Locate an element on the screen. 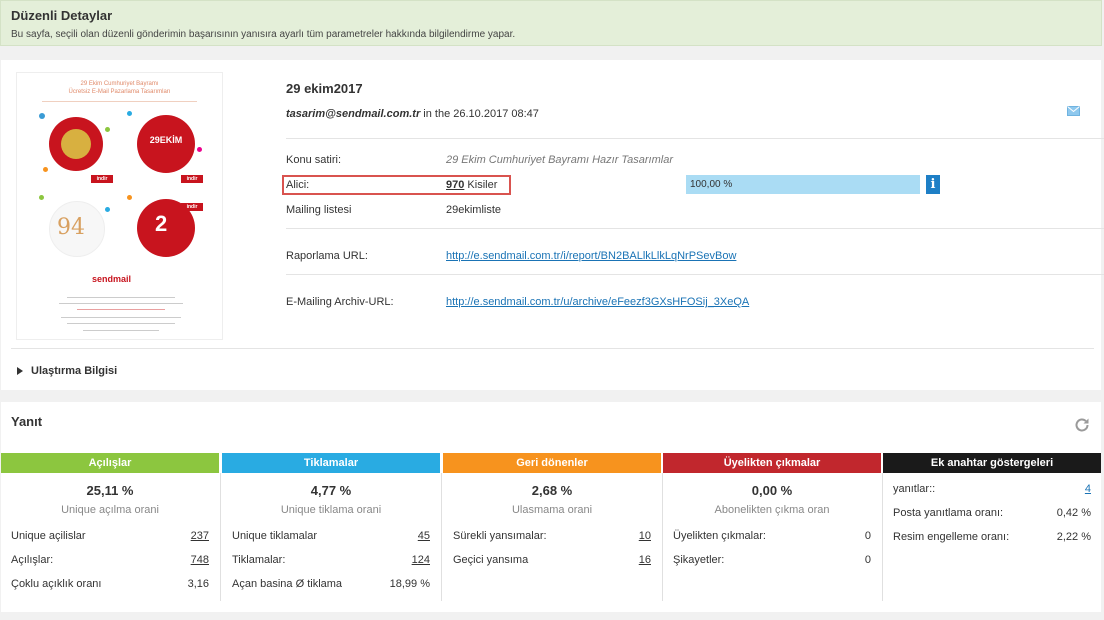 The height and width of the screenshot is (620, 1104). stat-row: Unique açilislar 237 is located at coordinates (110, 537).